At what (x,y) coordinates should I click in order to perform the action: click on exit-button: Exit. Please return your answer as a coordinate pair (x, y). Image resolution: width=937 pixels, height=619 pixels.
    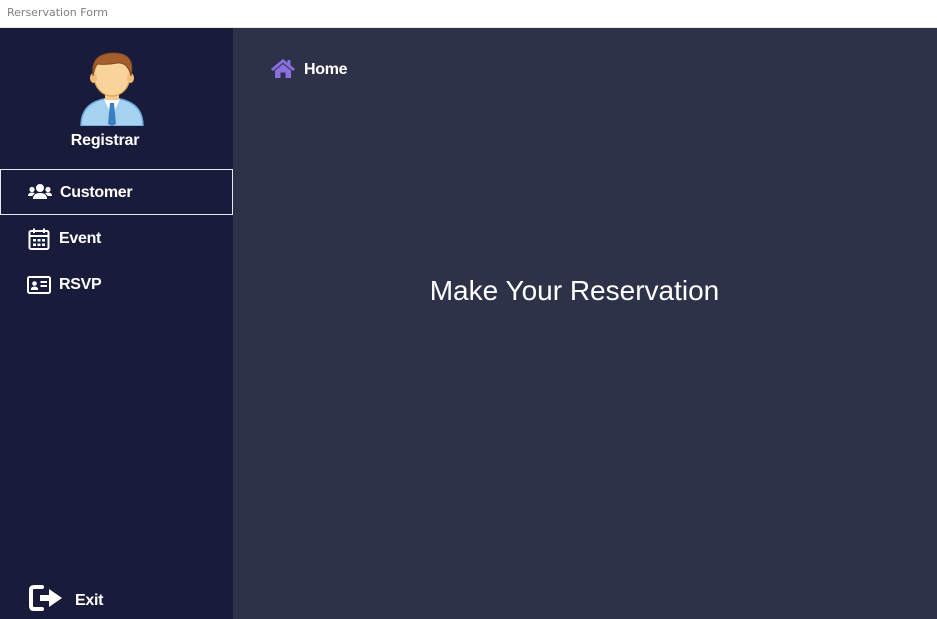
    Looking at the image, I should click on (80, 596).